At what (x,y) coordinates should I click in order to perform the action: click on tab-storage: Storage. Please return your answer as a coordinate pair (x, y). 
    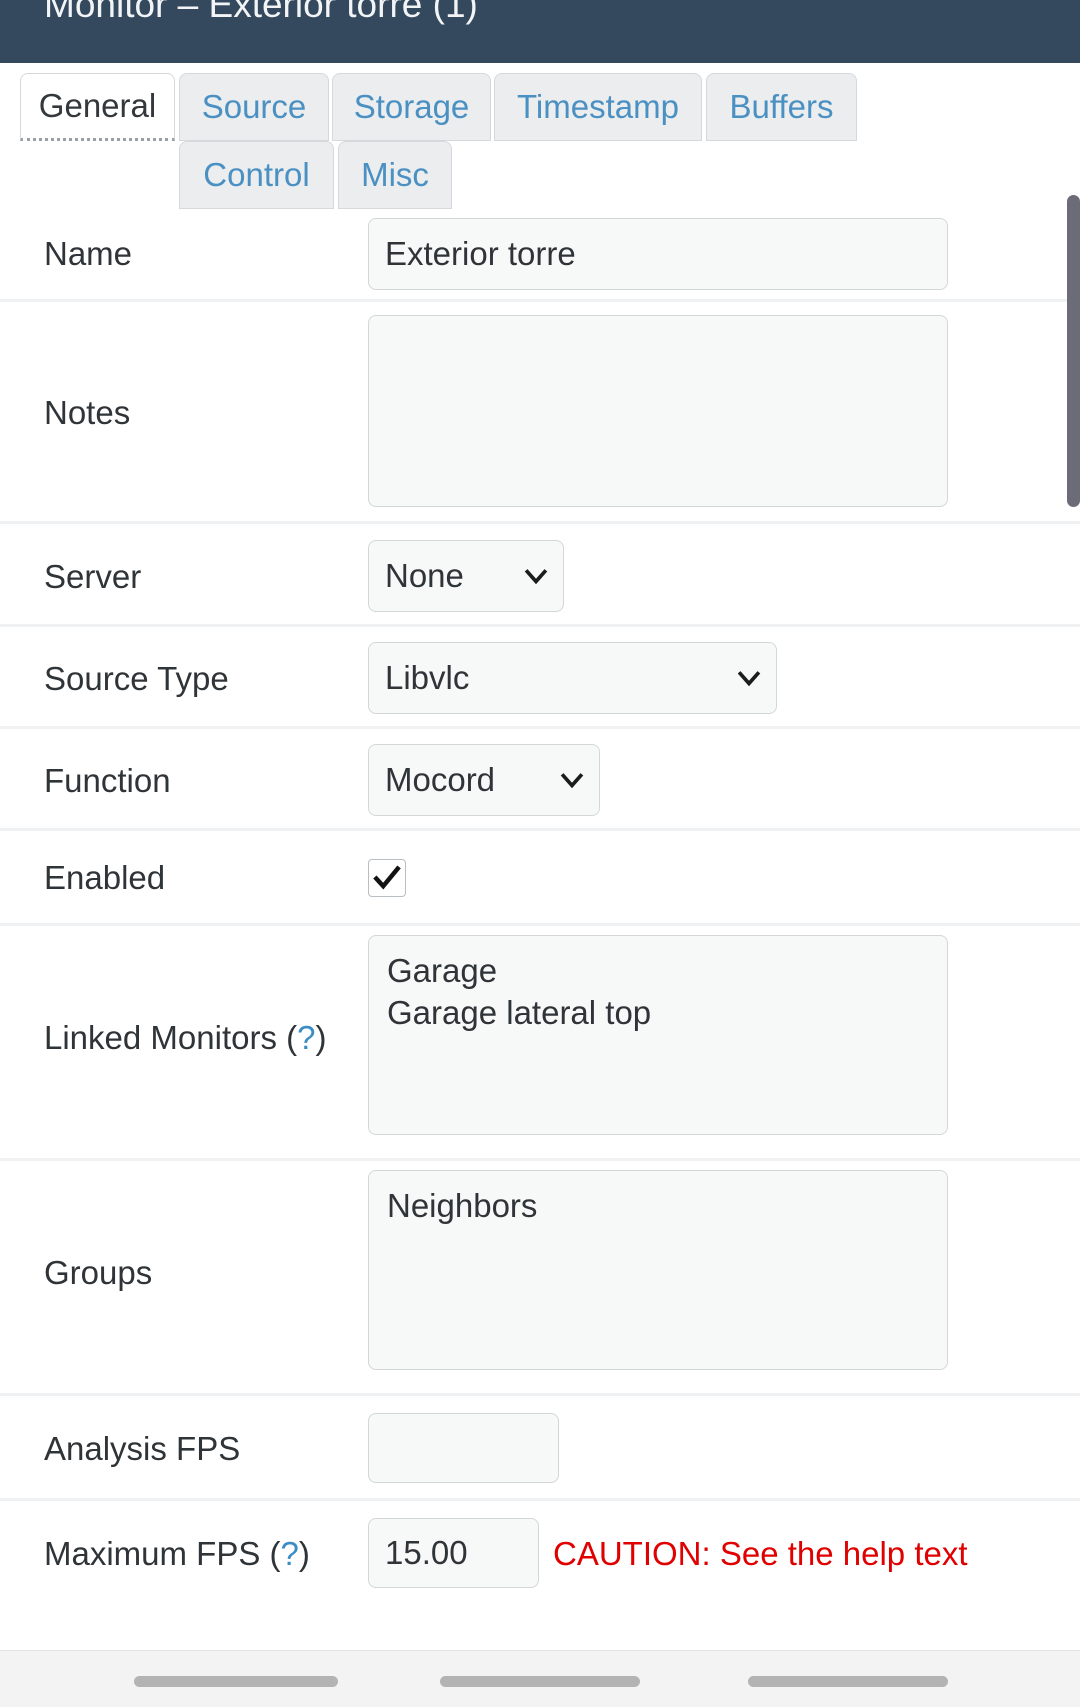
    Looking at the image, I should click on (411, 107).